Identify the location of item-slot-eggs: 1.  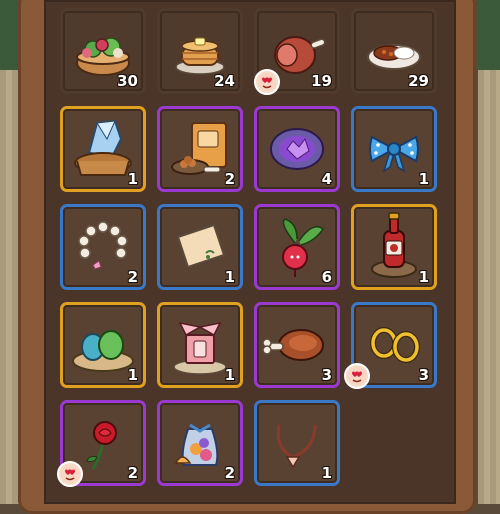
(103, 345).